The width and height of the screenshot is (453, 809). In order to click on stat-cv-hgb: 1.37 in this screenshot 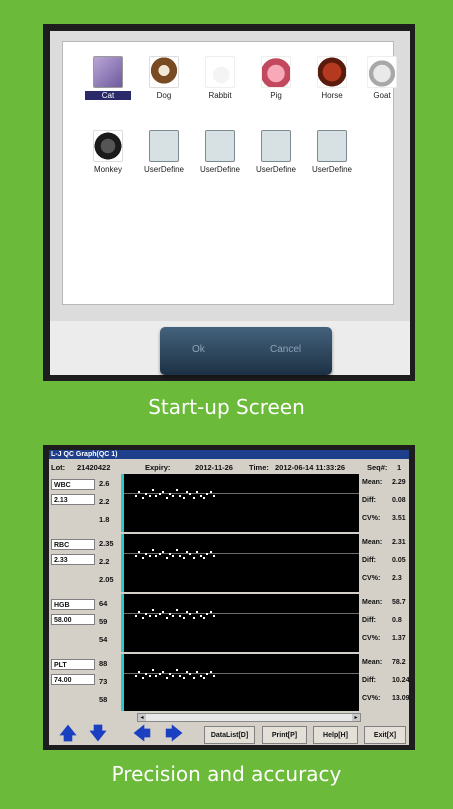, I will do `click(399, 638)`.